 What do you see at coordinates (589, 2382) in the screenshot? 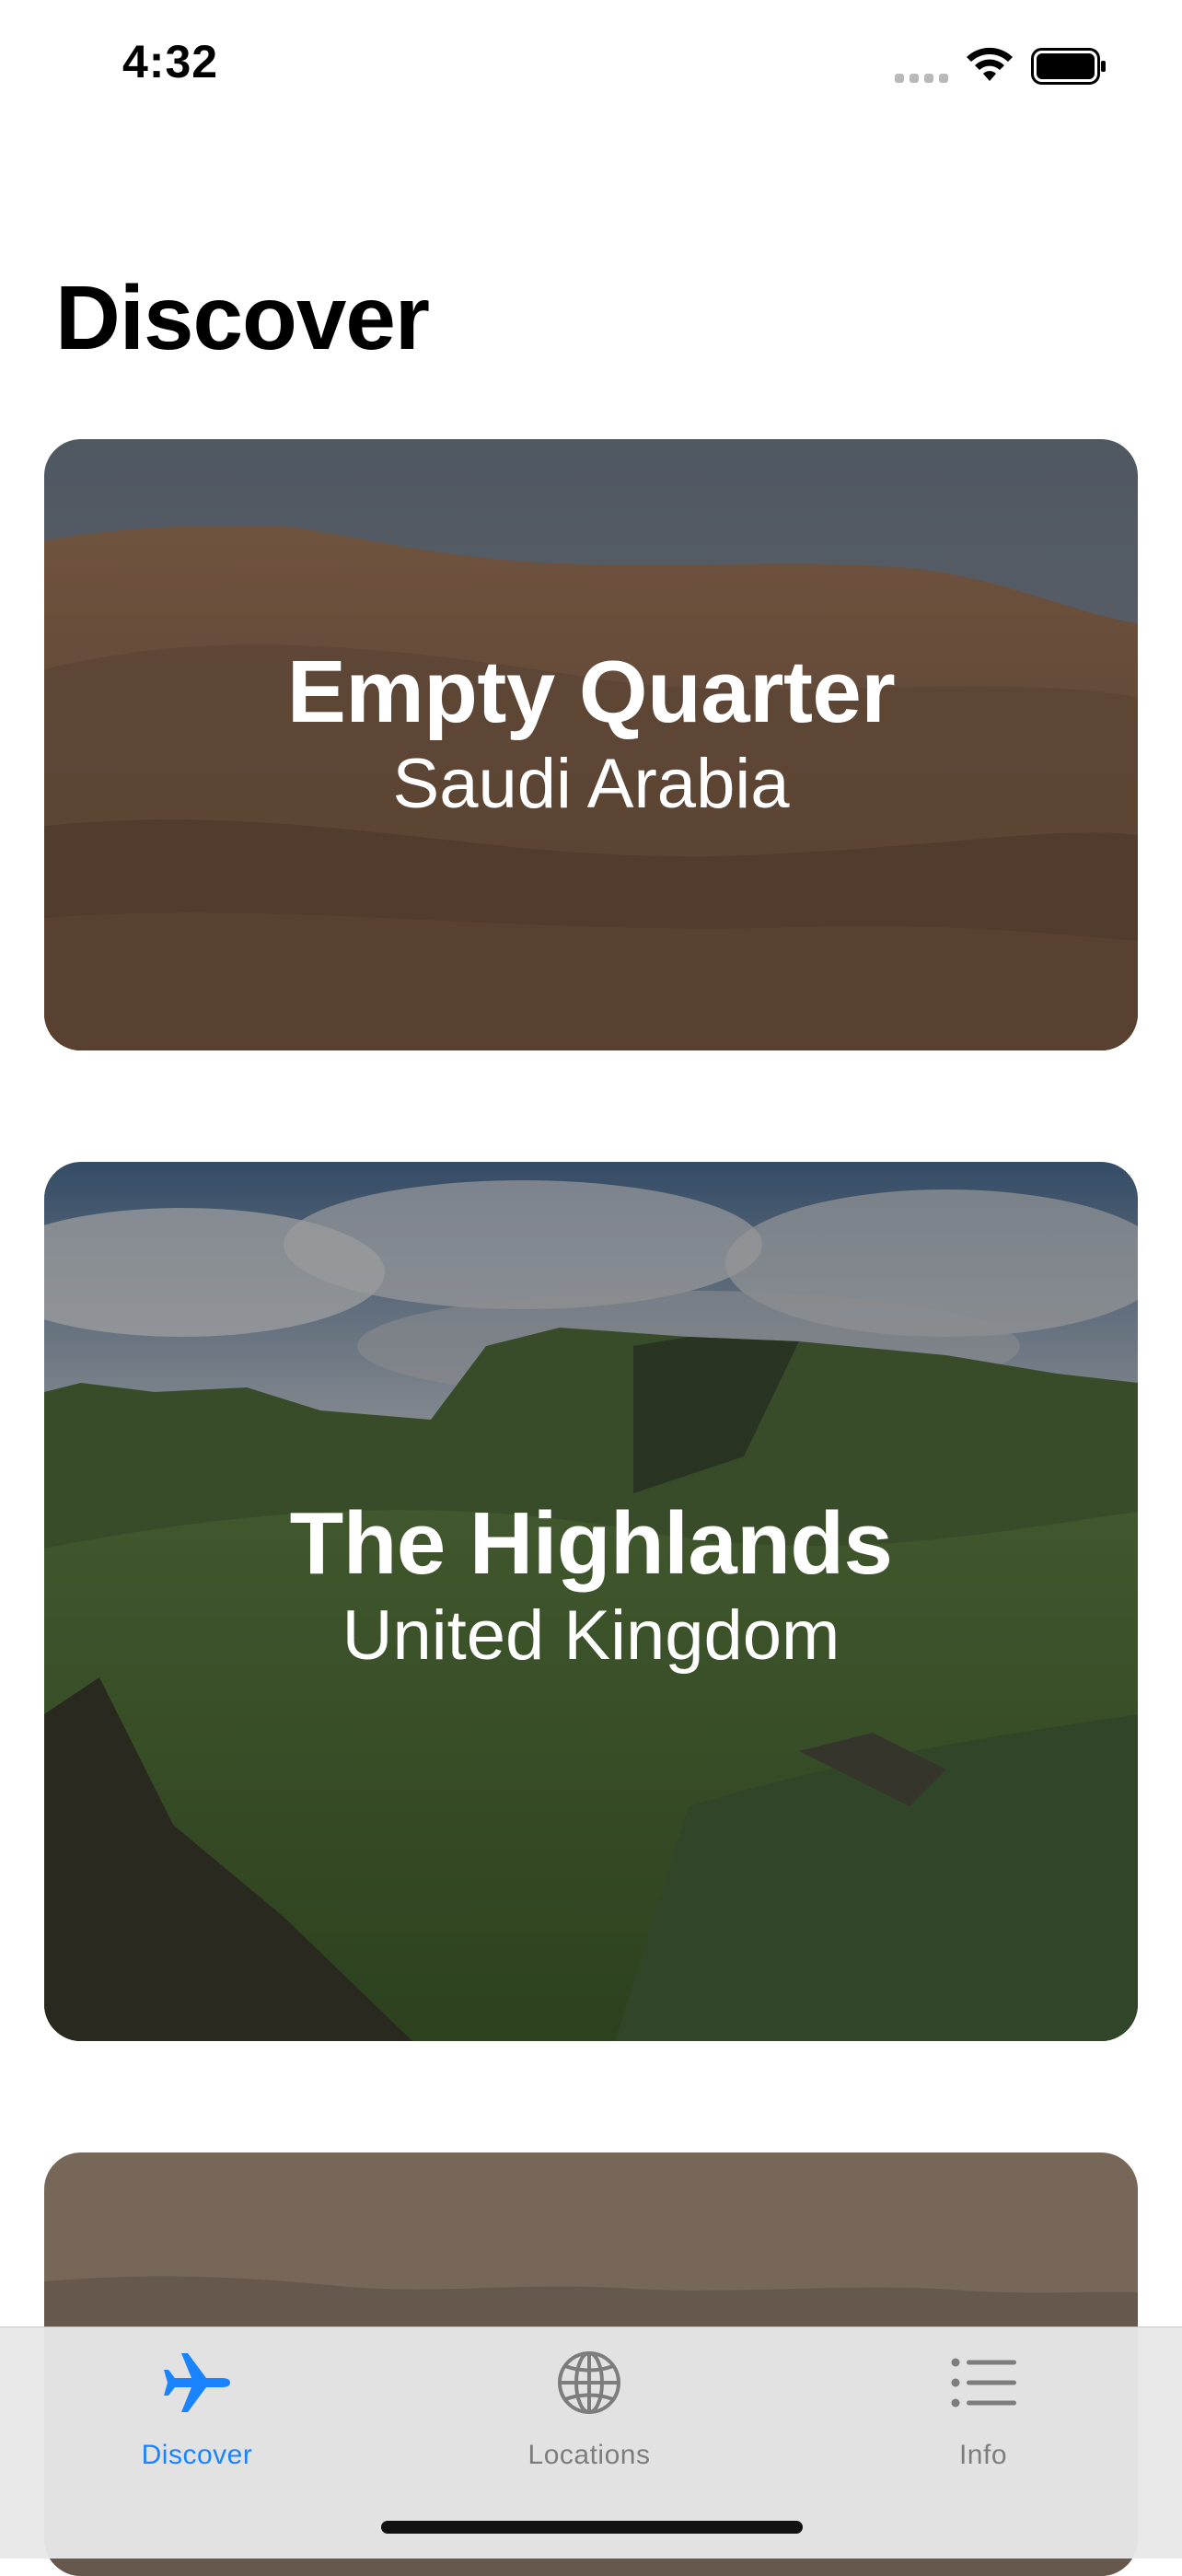
I see `globe-icon` at bounding box center [589, 2382].